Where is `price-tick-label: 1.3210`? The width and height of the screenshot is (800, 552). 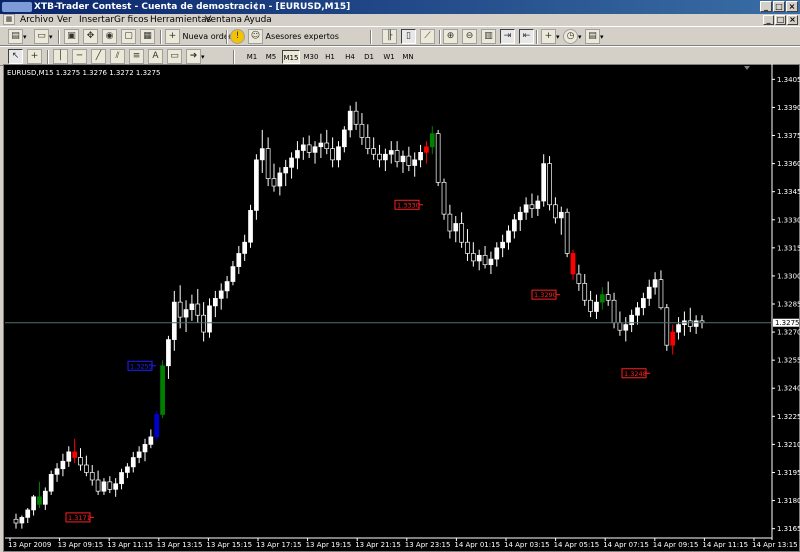 price-tick-label: 1.3210 is located at coordinates (788, 445).